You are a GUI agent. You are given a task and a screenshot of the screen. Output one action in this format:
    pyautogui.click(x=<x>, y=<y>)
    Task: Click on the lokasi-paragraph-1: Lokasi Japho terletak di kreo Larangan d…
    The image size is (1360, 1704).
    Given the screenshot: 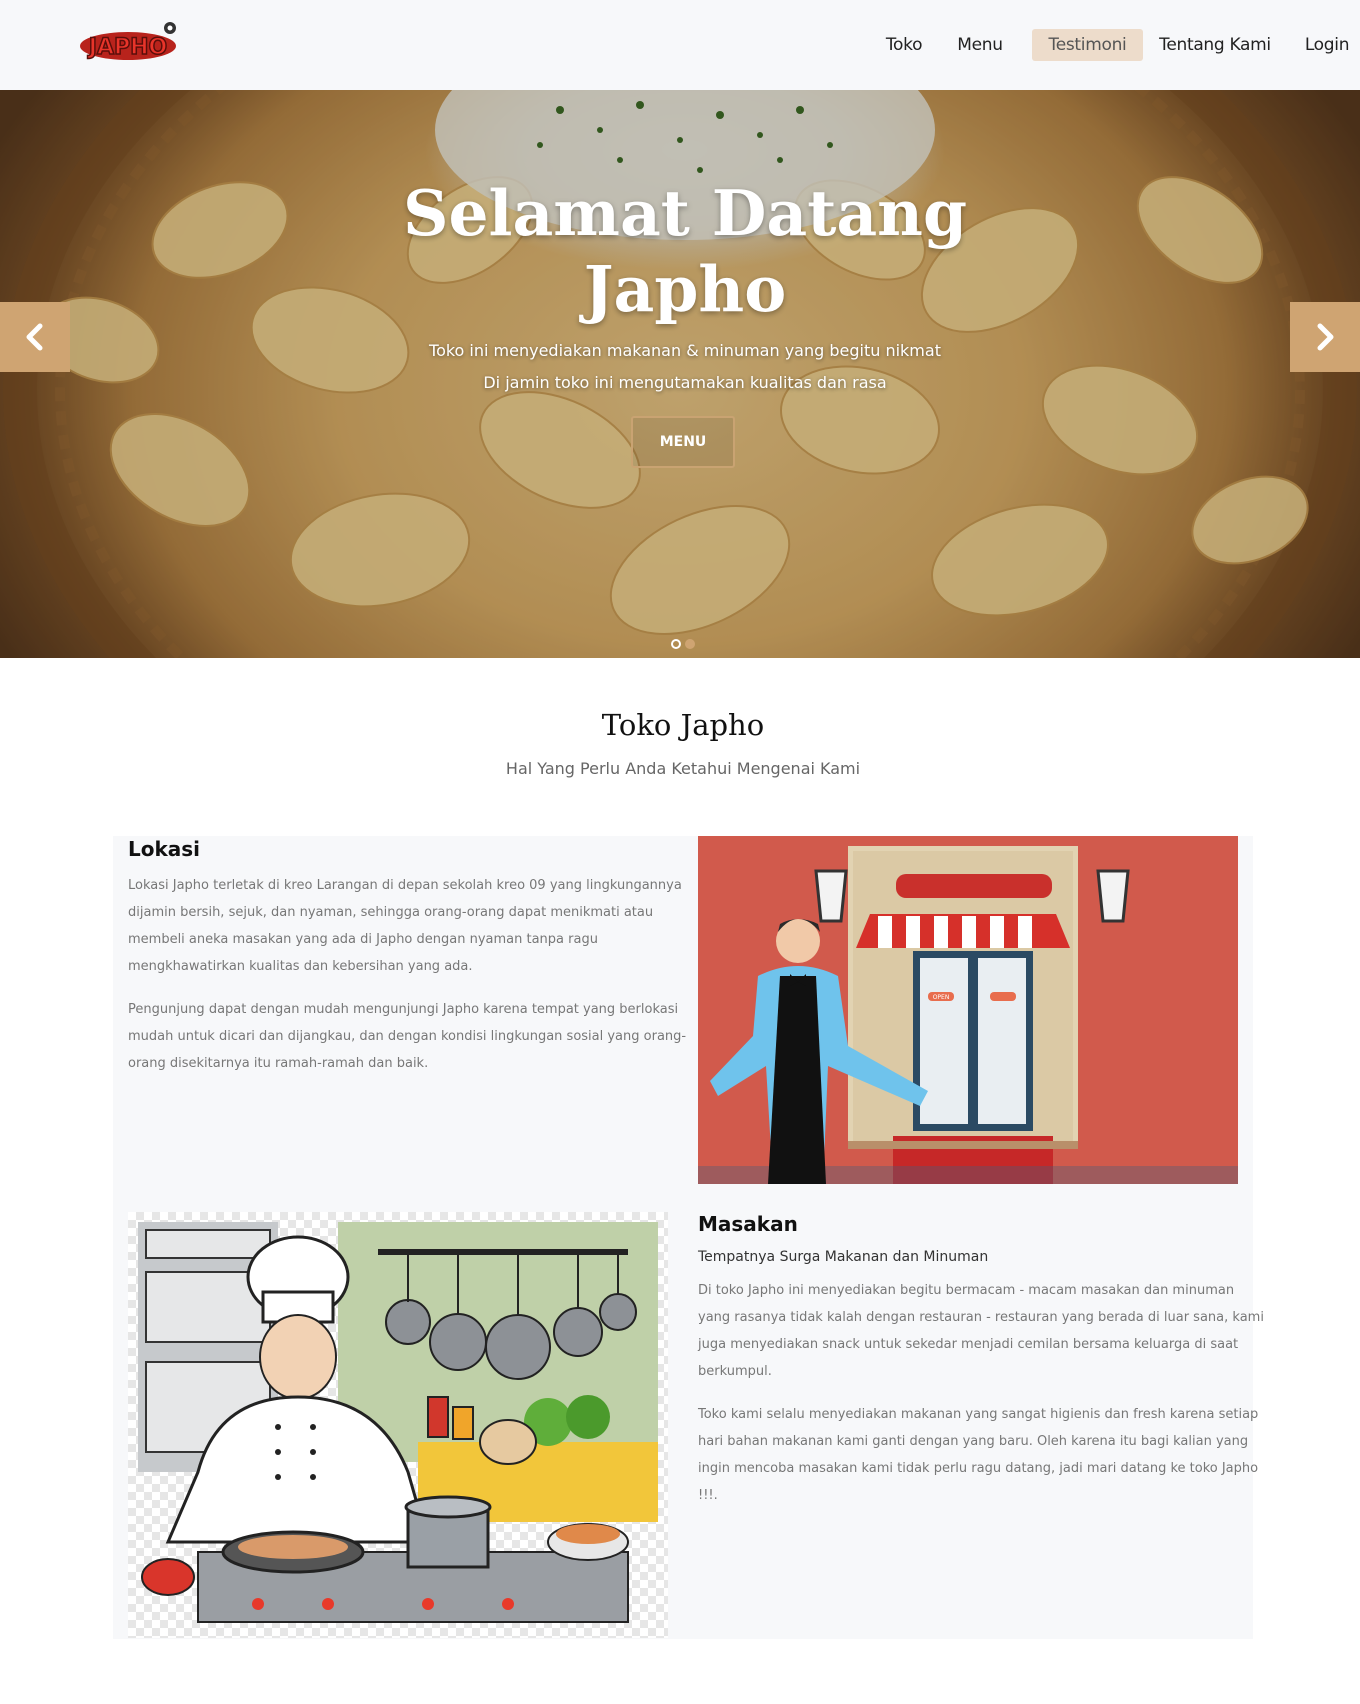 What is the action you would take?
    pyautogui.click(x=405, y=926)
    